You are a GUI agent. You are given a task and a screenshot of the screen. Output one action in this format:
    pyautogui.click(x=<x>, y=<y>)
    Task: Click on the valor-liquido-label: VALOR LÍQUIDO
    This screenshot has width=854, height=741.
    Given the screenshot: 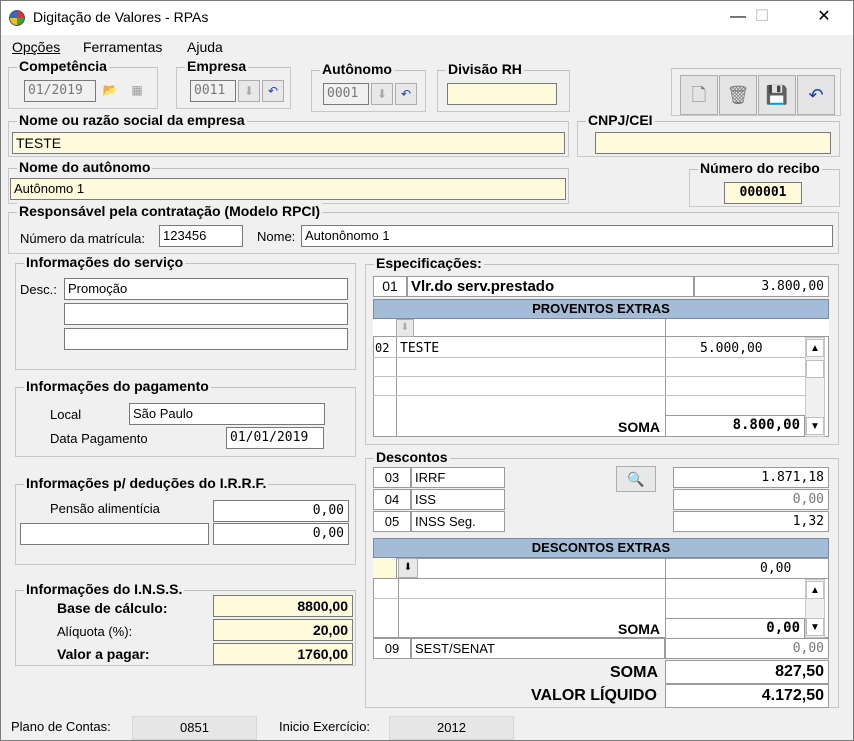 What is the action you would take?
    pyautogui.click(x=594, y=695)
    